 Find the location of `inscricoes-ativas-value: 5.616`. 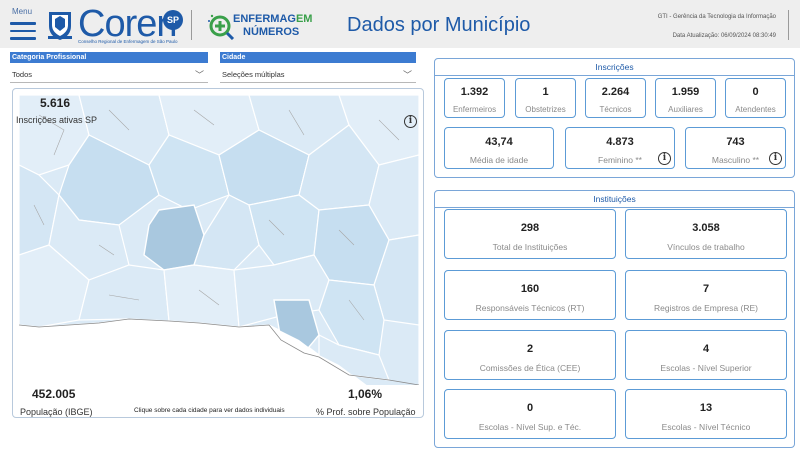

inscricoes-ativas-value: 5.616 is located at coordinates (55, 103).